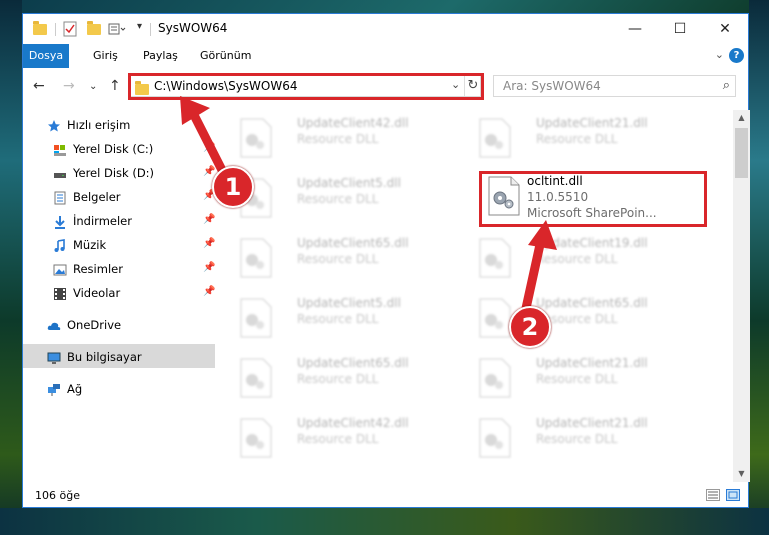  Describe the element at coordinates (552, 86) in the screenshot. I see `search-input: Ara: SysWOW64` at that location.